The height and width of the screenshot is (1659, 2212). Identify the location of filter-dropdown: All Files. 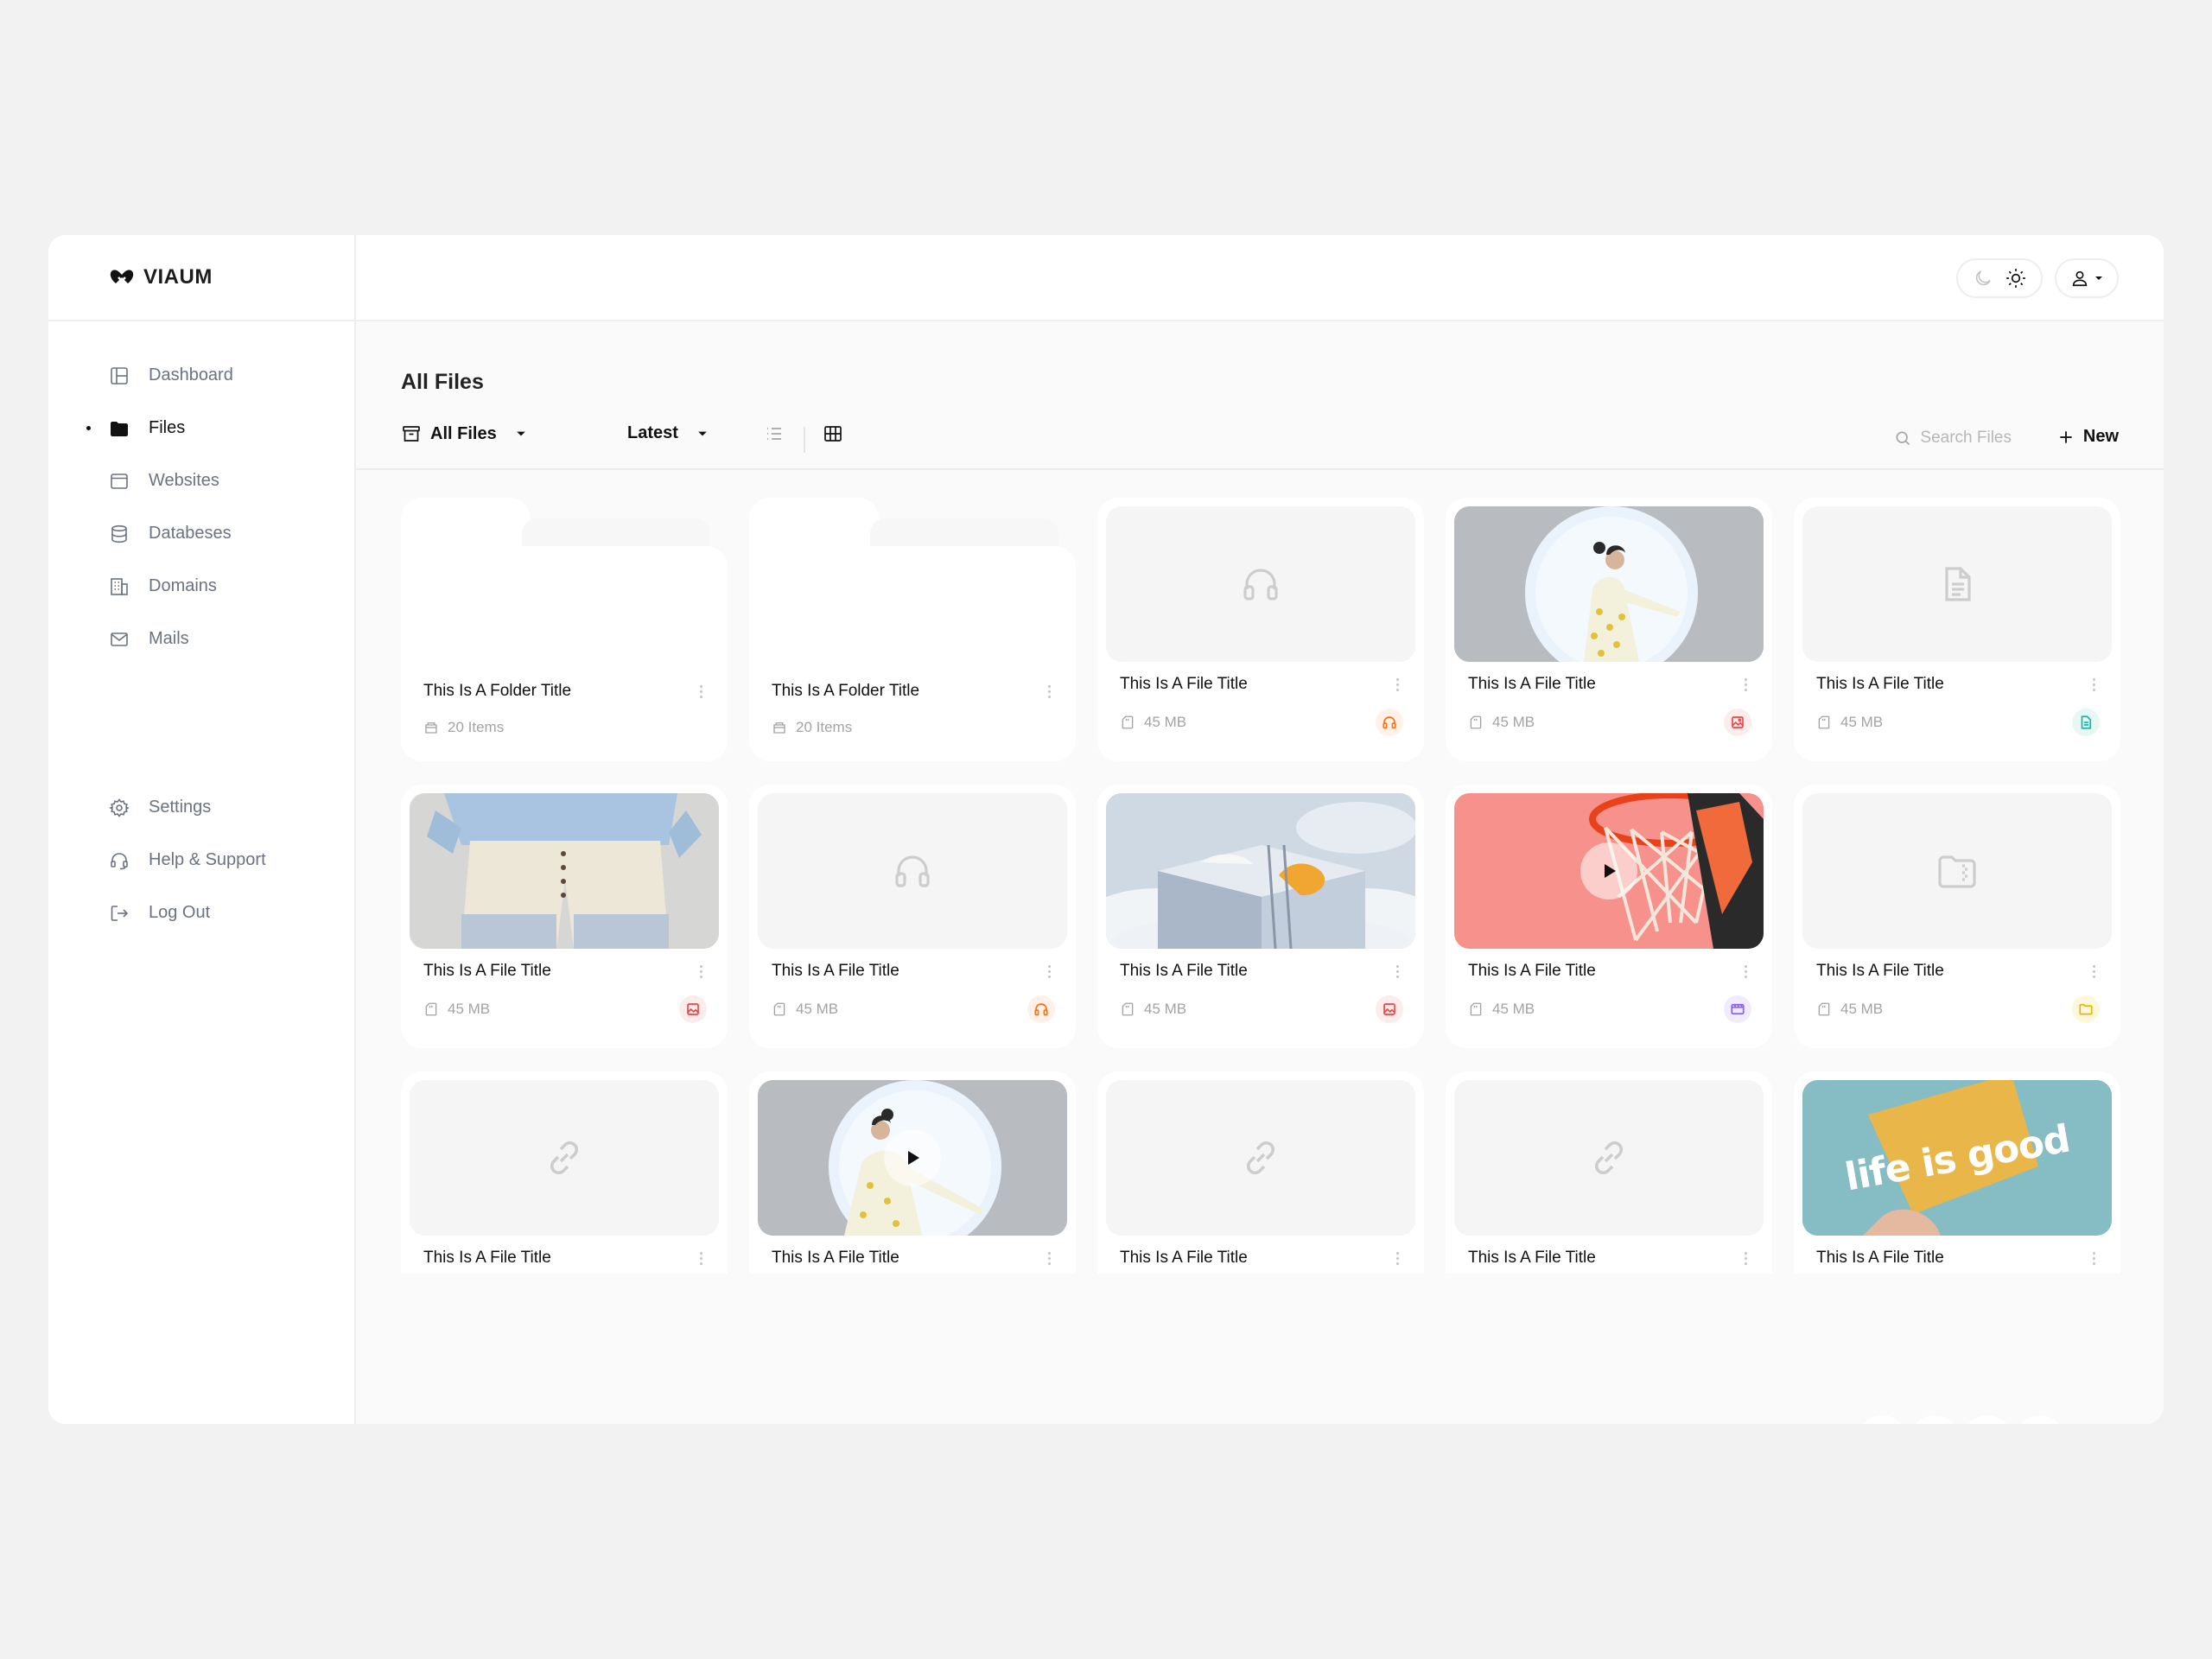
(463, 433).